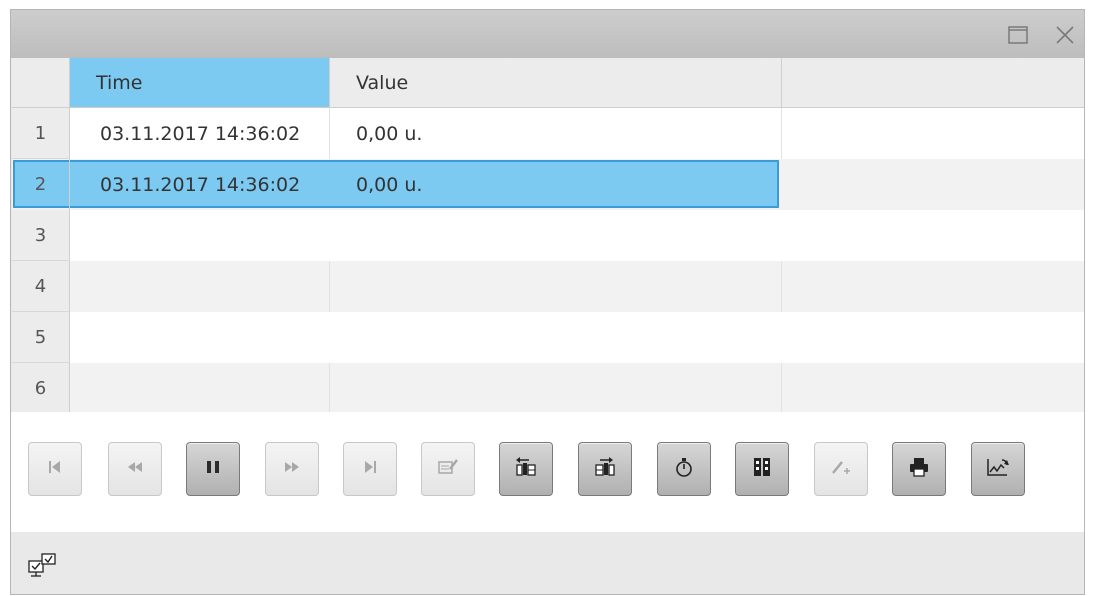 The height and width of the screenshot is (596, 1096). I want to click on trend-chart-button, so click(998, 469).